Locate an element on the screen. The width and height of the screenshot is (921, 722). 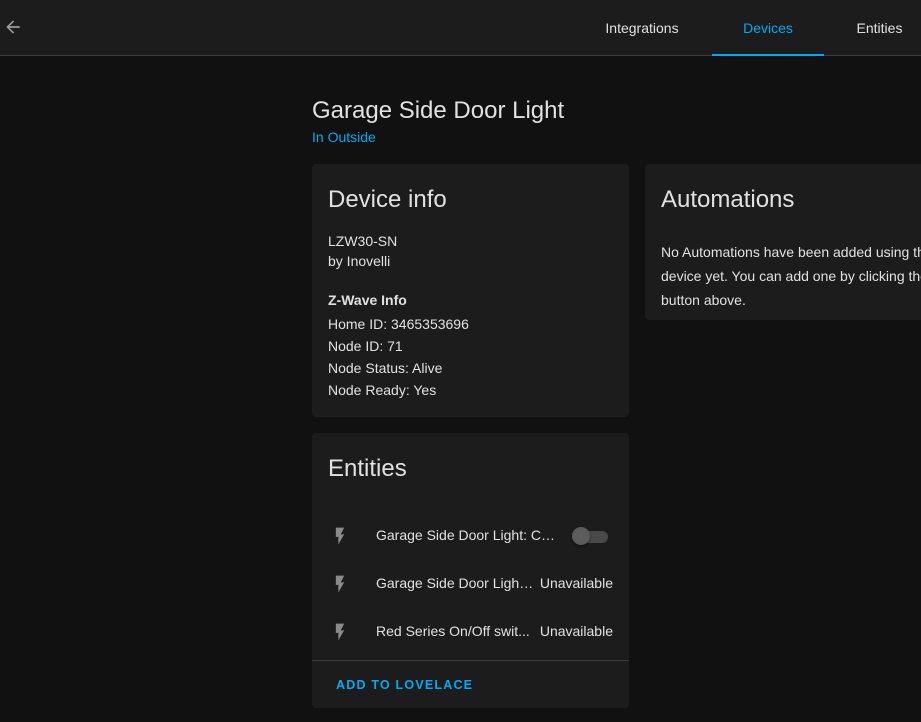
entity-toggle is located at coordinates (590, 536).